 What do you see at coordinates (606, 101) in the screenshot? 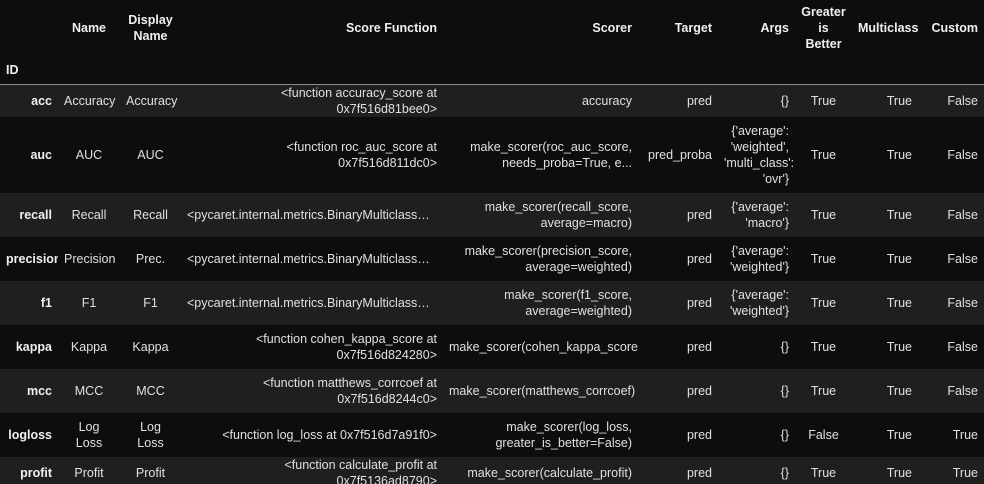
I see `cell-scorer: accuracy` at bounding box center [606, 101].